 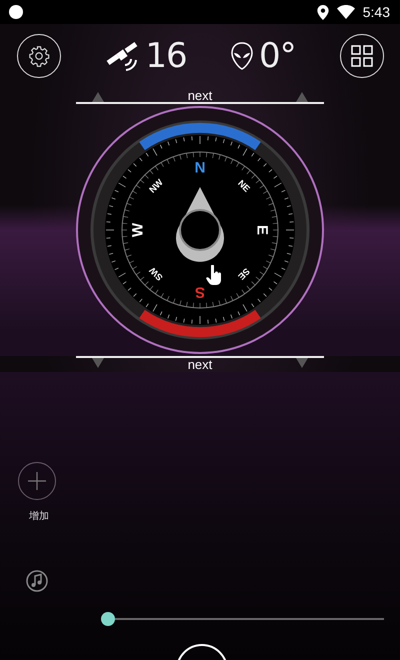 I want to click on satellite-count: 16, so click(x=166, y=56).